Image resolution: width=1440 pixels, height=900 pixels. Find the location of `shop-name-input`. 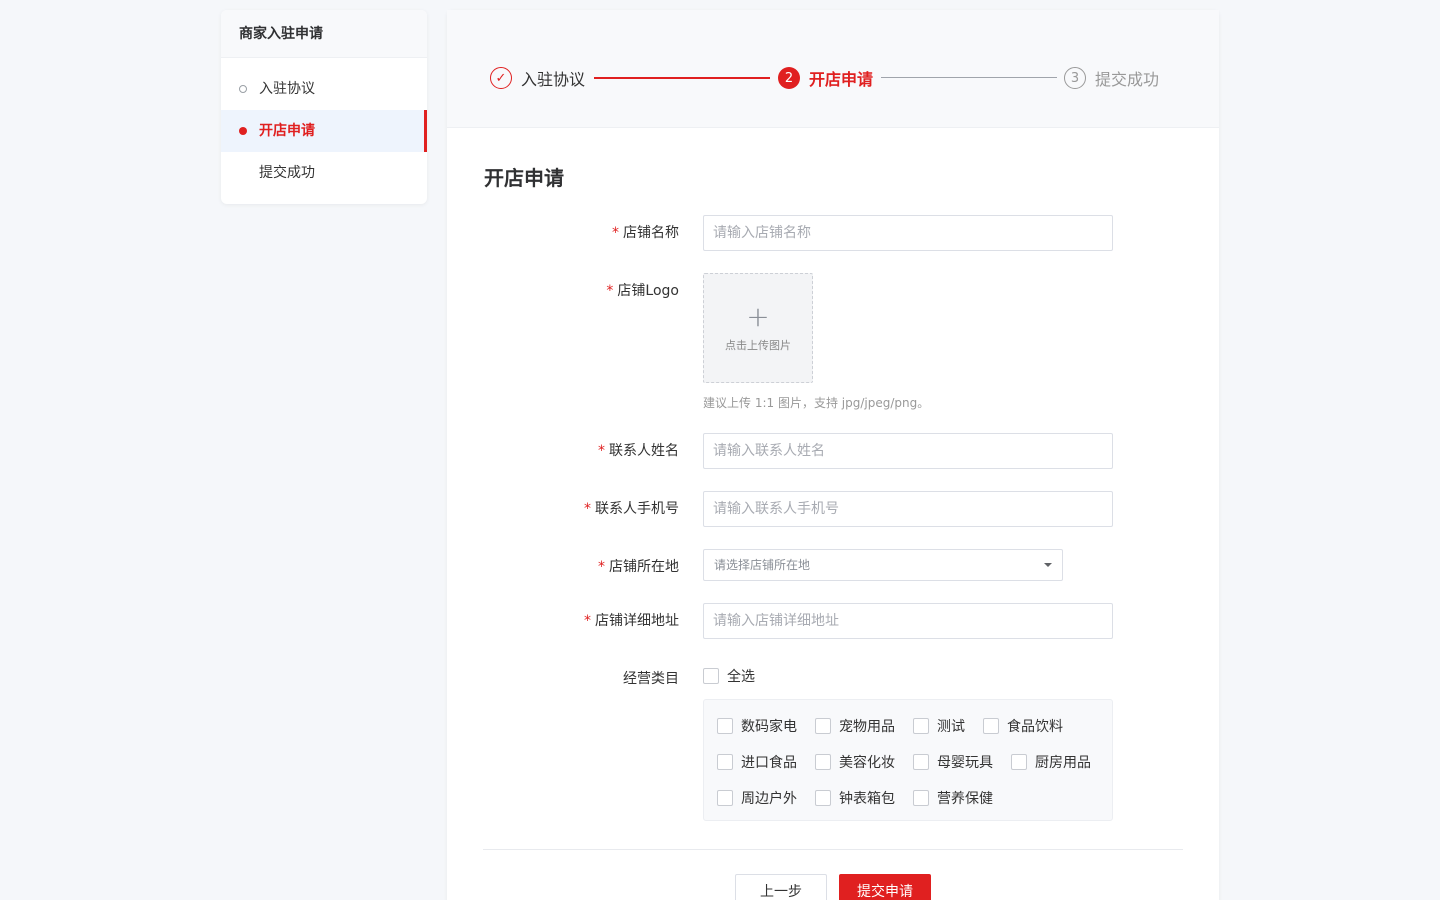

shop-name-input is located at coordinates (908, 233).